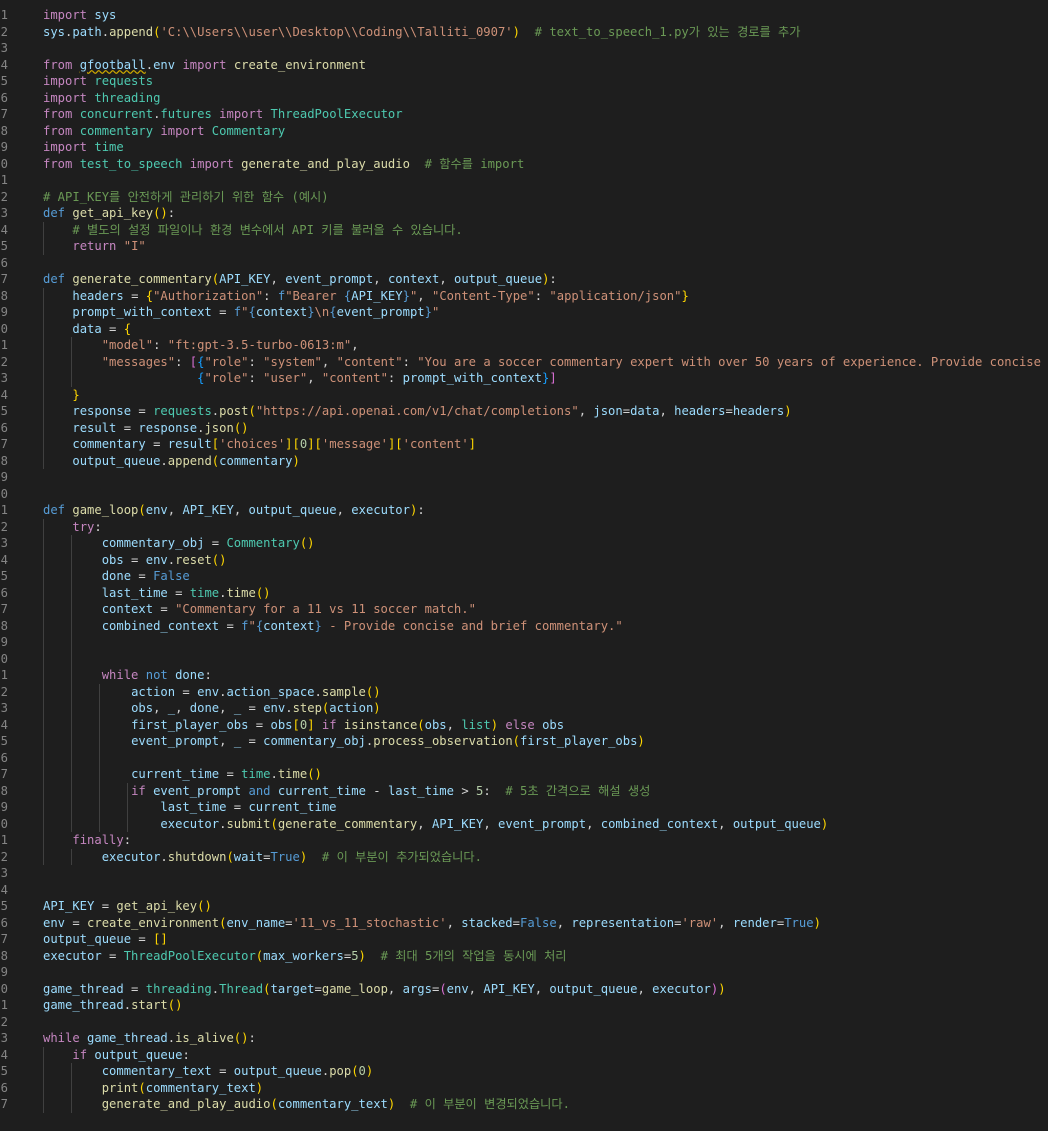 Image resolution: width=1048 pixels, height=1131 pixels. What do you see at coordinates (524, 543) in the screenshot?
I see `code-line: 3 commentary_obj = Commentary()` at bounding box center [524, 543].